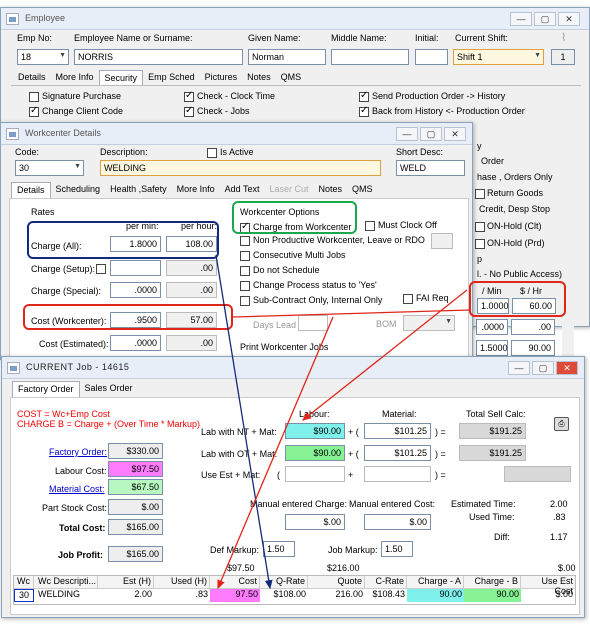  What do you see at coordinates (242, 190) in the screenshot?
I see `tab-add-text: Add Text` at bounding box center [242, 190].